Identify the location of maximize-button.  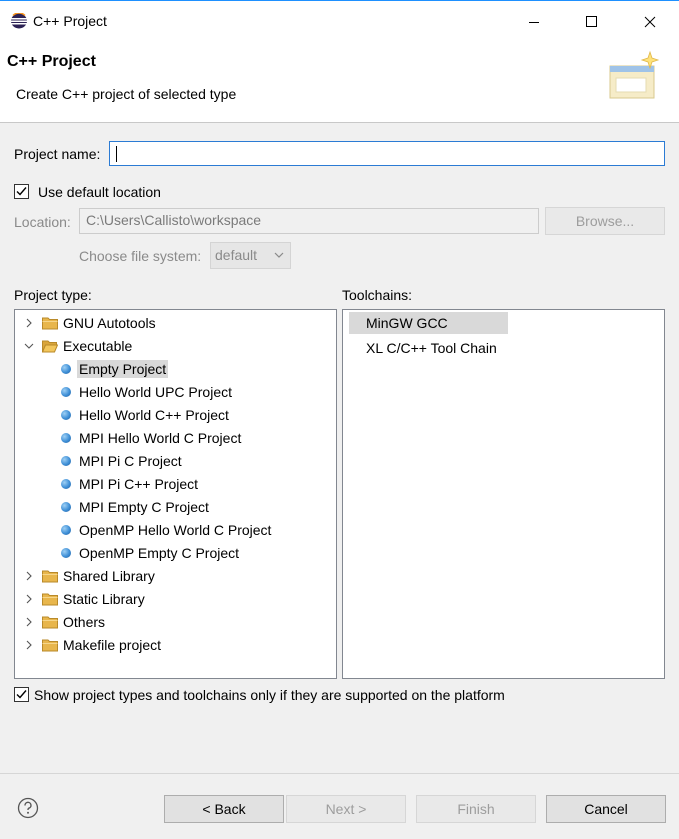
(592, 22).